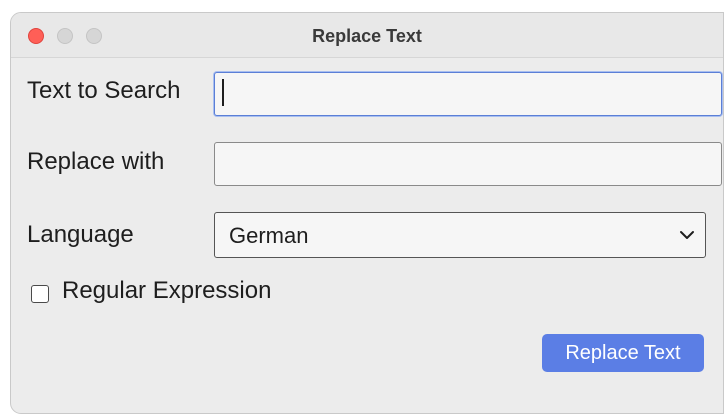  I want to click on title-bar: Replace Text, so click(367, 35).